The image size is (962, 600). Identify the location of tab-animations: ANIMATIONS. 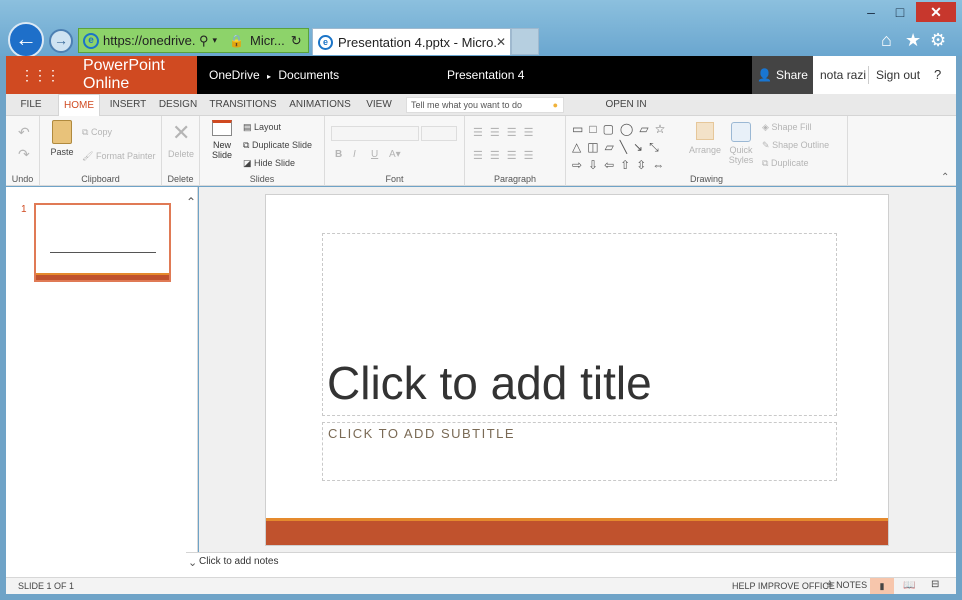
(320, 105).